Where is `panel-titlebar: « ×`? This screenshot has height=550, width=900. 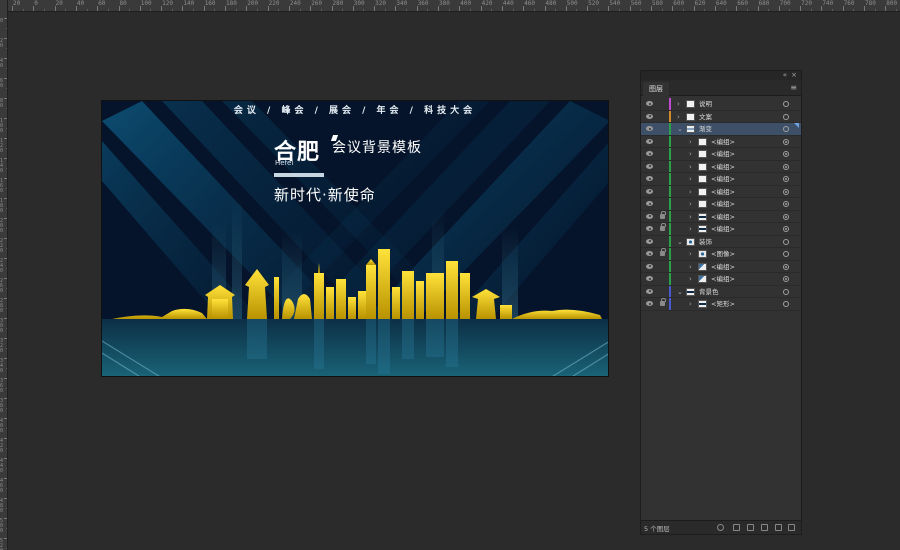 panel-titlebar: « × is located at coordinates (721, 75).